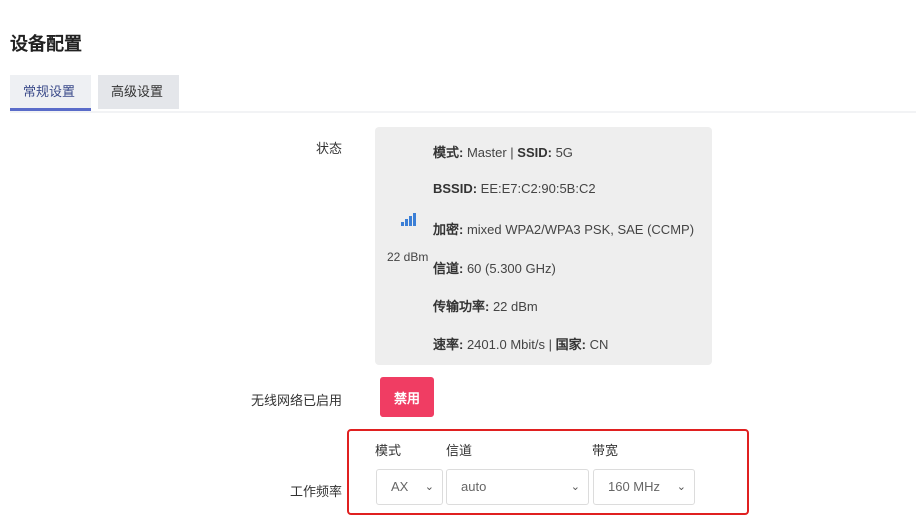  What do you see at coordinates (494, 268) in the screenshot?
I see `status-line-channel: 信道: 60 (5.300 GHz)` at bounding box center [494, 268].